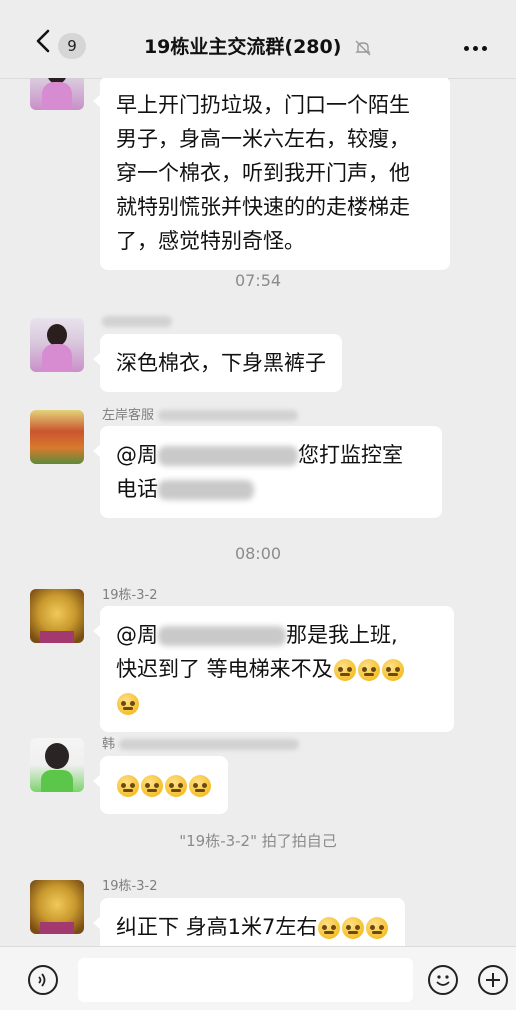 The image size is (516, 1010). Describe the element at coordinates (271, 489) in the screenshot. I see `message-line: 电话` at that location.